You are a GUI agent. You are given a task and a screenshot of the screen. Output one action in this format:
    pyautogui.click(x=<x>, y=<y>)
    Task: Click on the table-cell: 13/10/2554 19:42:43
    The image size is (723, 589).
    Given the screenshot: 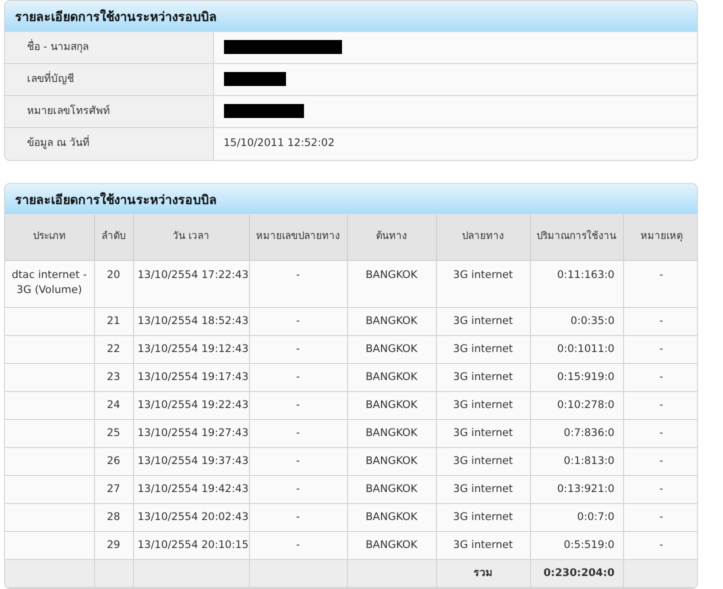 What is the action you would take?
    pyautogui.click(x=191, y=490)
    